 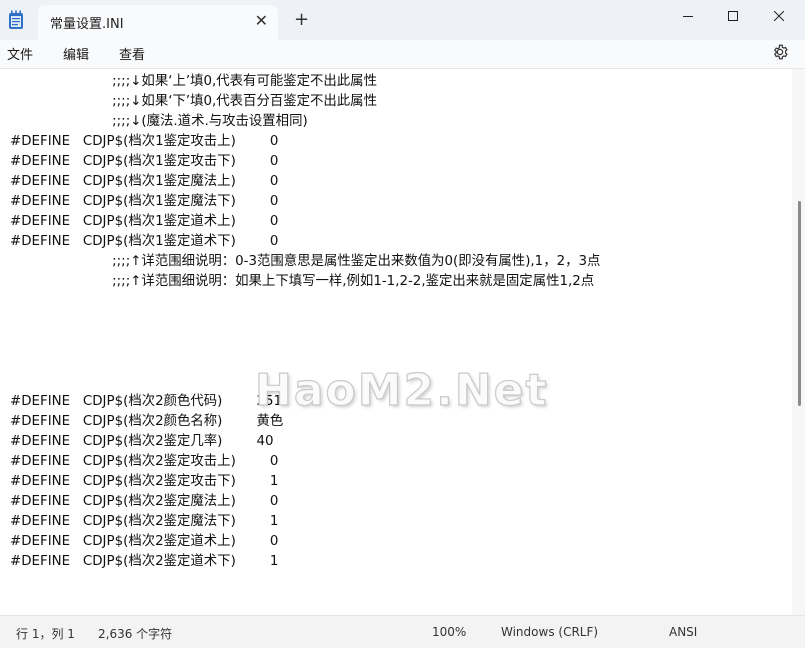 I want to click on line-text: #DEFINE CDJP$(档次2鉴定魔法上) 0, so click(x=144, y=501).